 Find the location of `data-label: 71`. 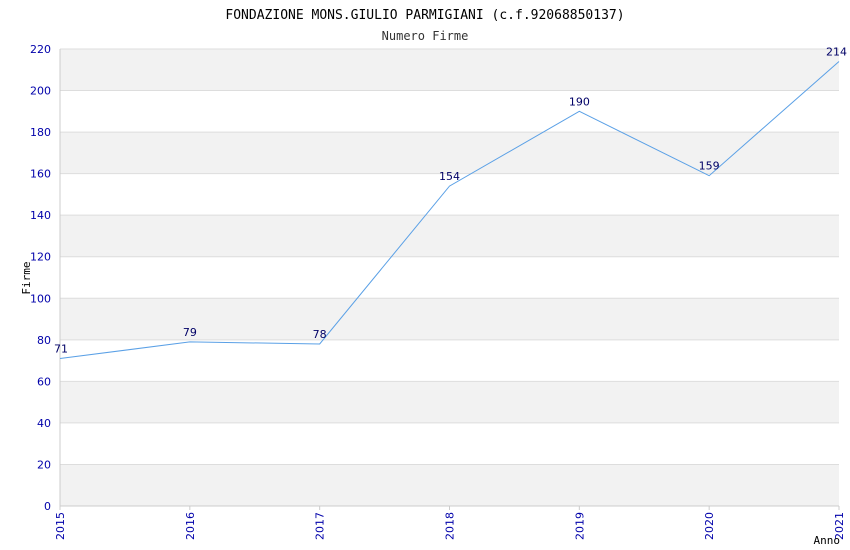

data-label: 71 is located at coordinates (61, 349).